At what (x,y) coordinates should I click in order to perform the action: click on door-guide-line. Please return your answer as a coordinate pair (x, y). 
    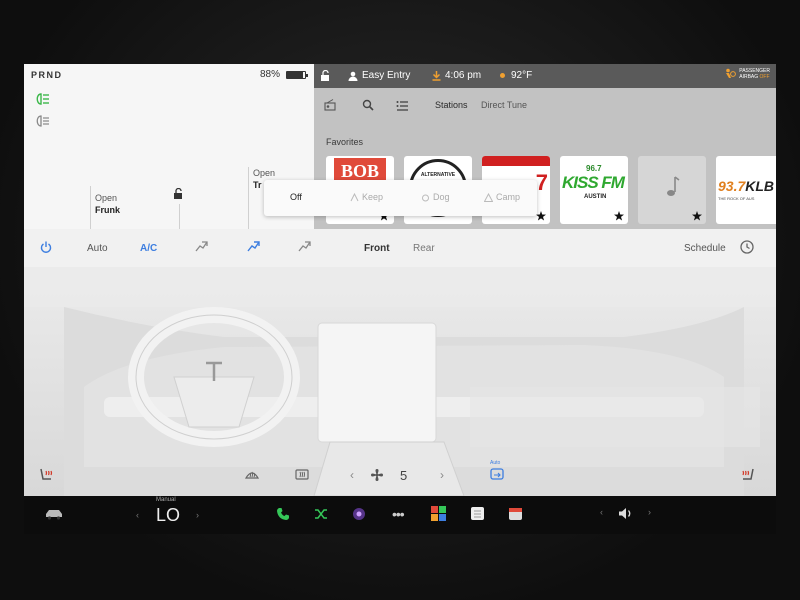
    Looking at the image, I should click on (179, 216).